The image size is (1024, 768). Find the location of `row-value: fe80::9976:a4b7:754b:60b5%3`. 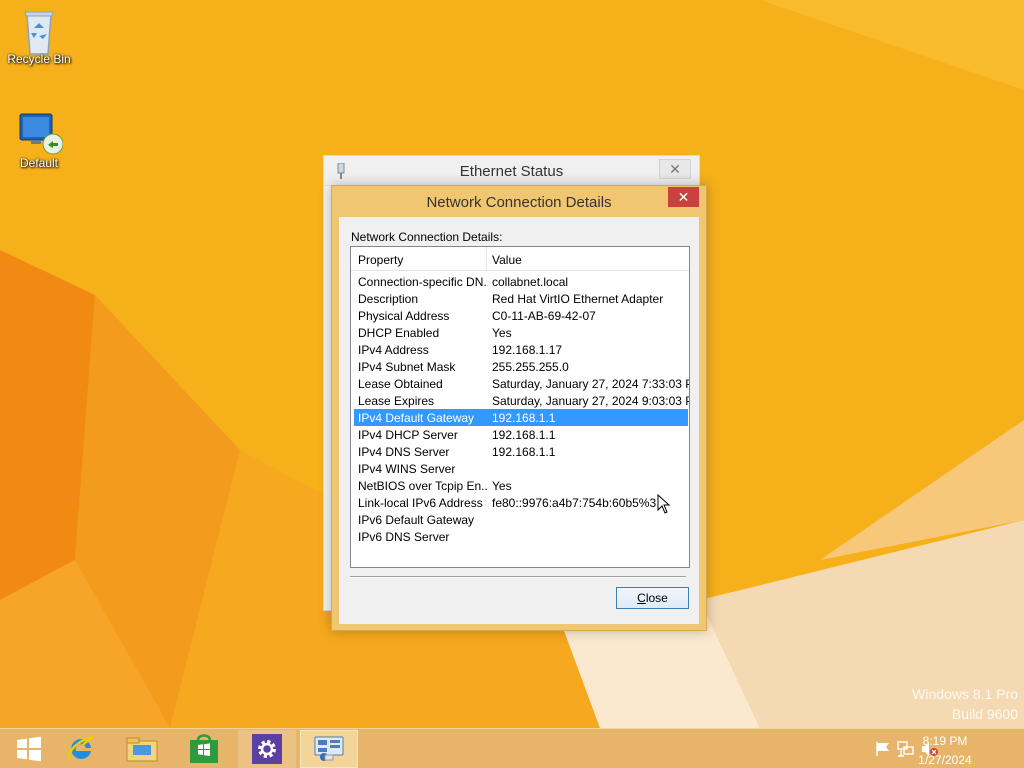

row-value: fe80::9976:a4b7:754b:60b5%3 is located at coordinates (574, 503).